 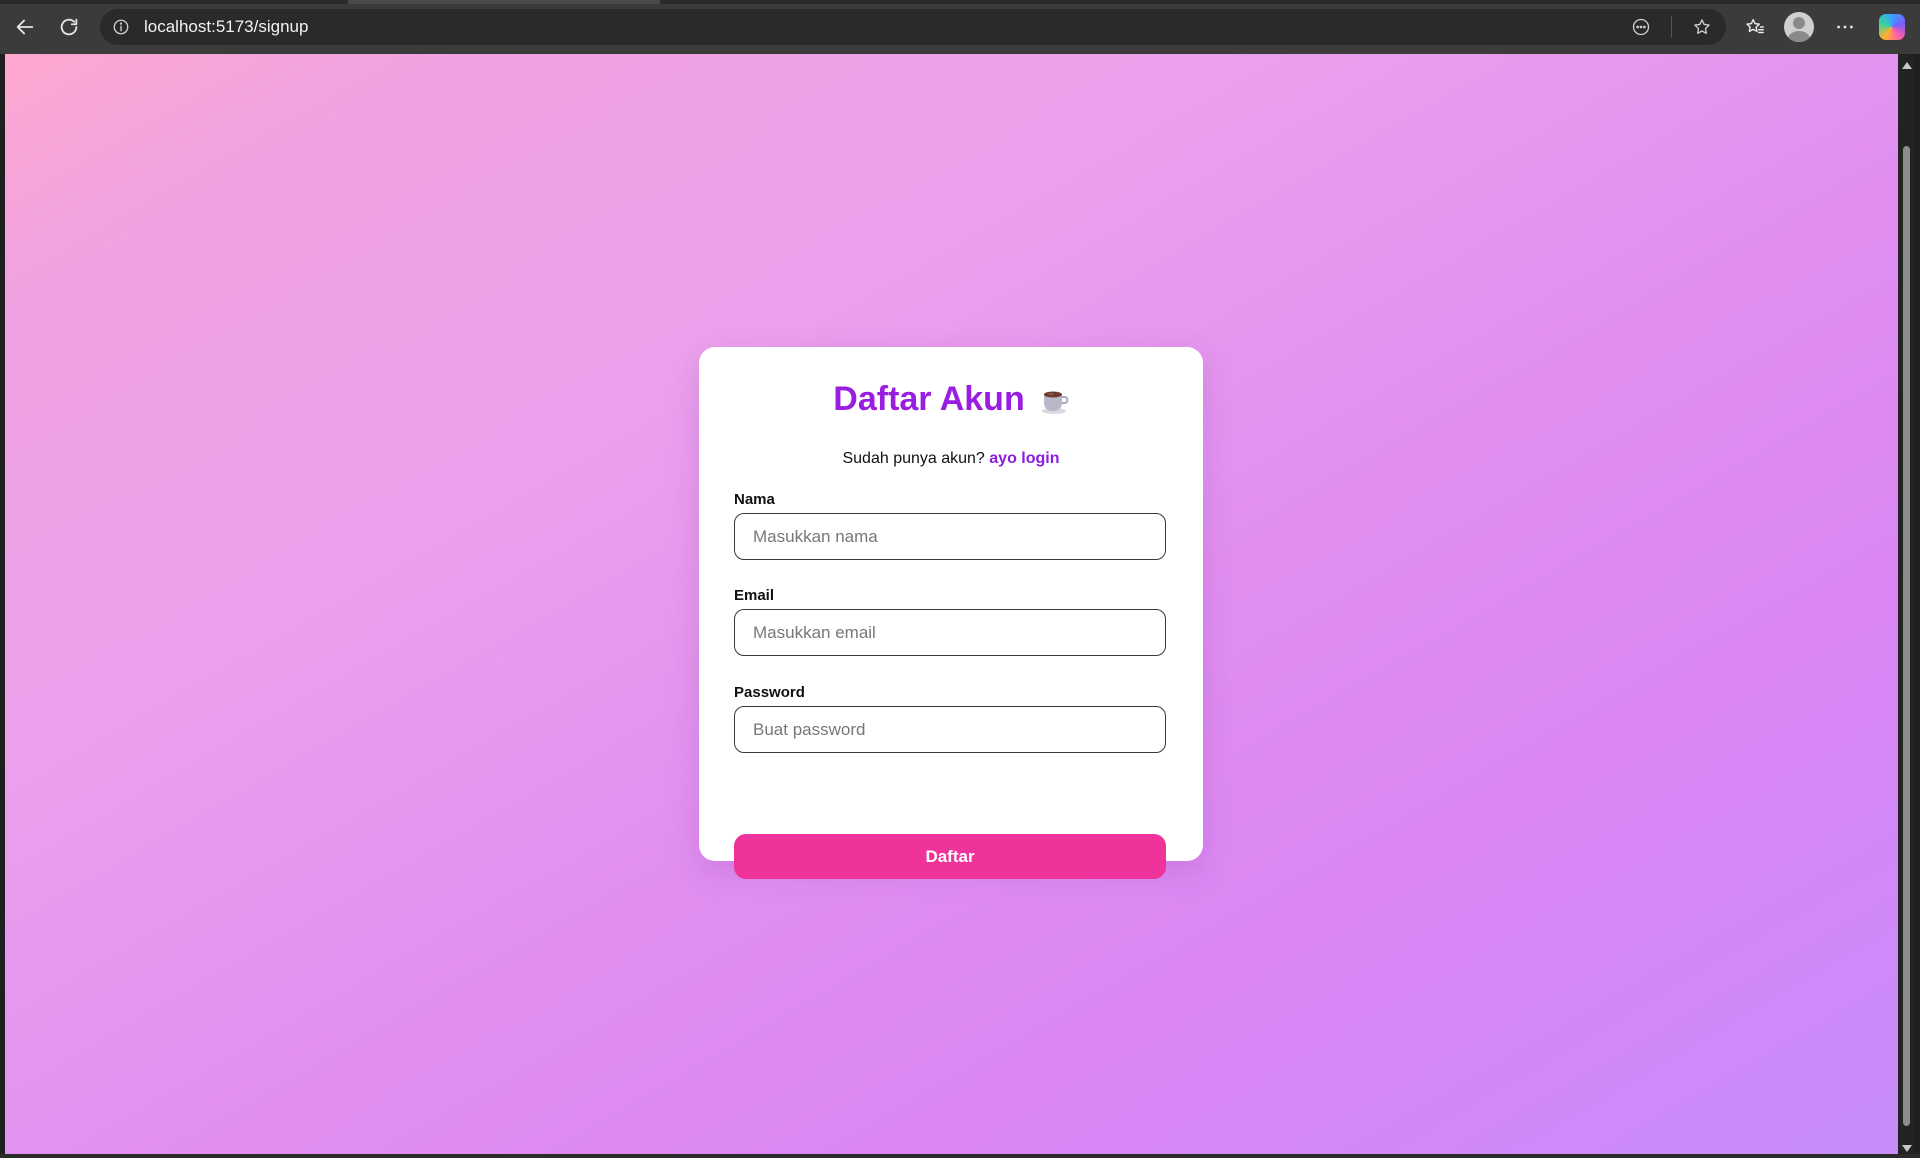 What do you see at coordinates (1671, 27) in the screenshot?
I see `address-bar-divider` at bounding box center [1671, 27].